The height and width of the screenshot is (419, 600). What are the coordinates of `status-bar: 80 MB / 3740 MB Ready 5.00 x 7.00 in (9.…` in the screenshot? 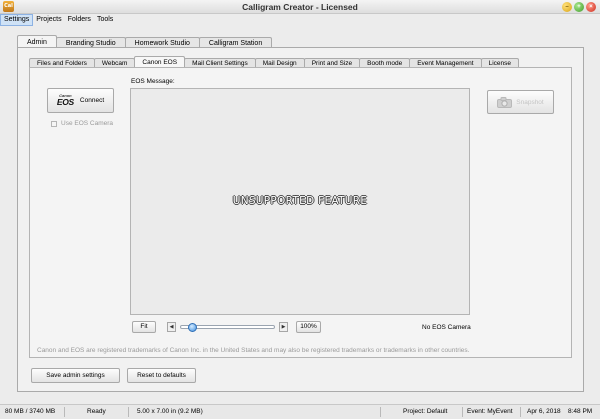 It's located at (300, 411).